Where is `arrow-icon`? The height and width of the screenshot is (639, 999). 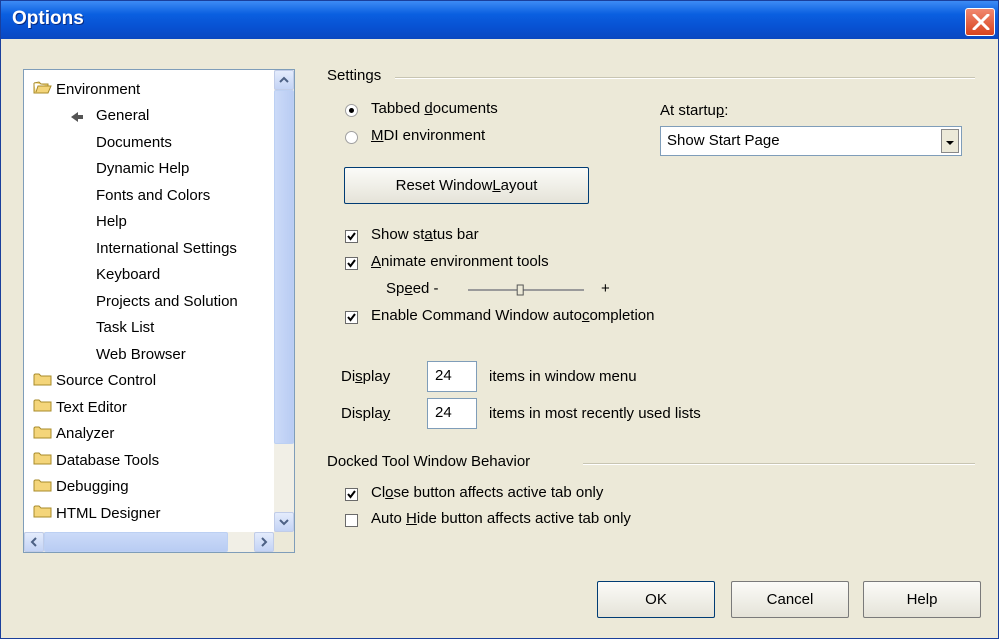 arrow-icon is located at coordinates (77, 118).